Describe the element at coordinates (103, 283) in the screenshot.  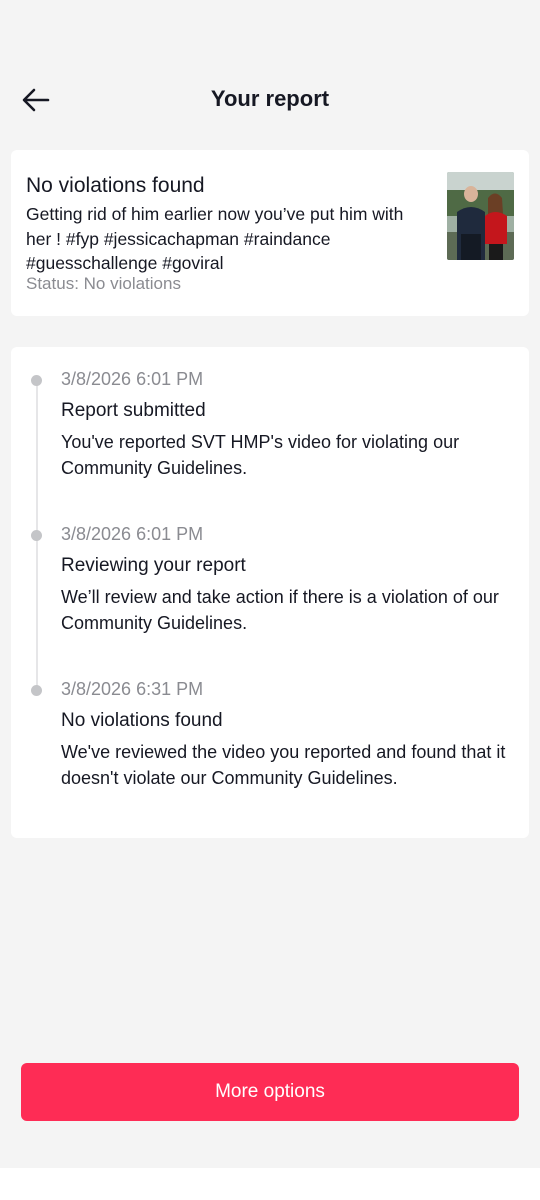
I see `status-text: Status: No violations` at that location.